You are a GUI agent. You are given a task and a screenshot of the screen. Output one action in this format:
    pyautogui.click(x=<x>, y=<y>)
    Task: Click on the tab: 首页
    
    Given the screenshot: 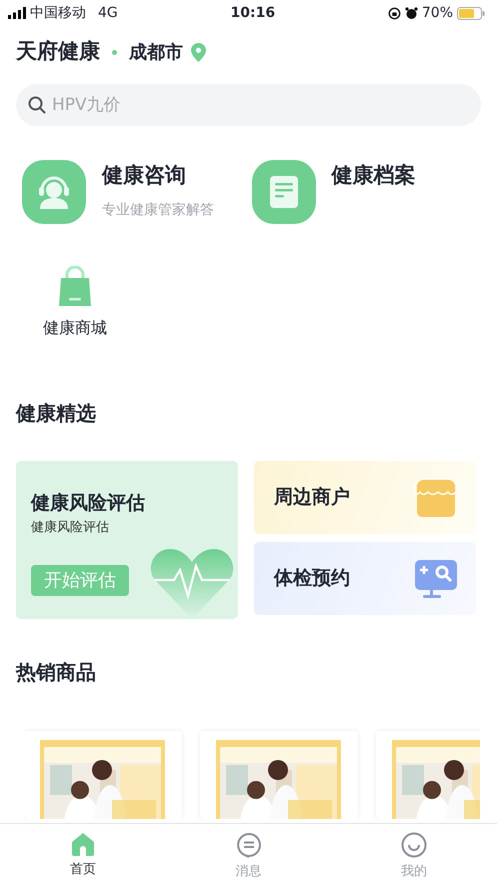 What is the action you would take?
    pyautogui.click(x=83, y=853)
    